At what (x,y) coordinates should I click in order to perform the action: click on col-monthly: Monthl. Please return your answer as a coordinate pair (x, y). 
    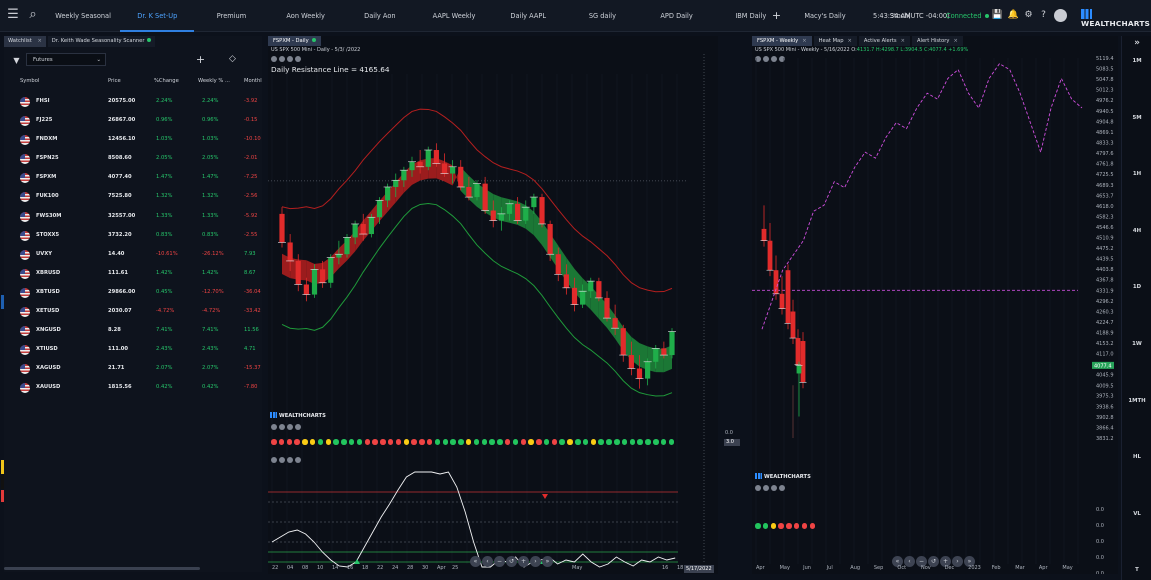
    Looking at the image, I should click on (253, 81).